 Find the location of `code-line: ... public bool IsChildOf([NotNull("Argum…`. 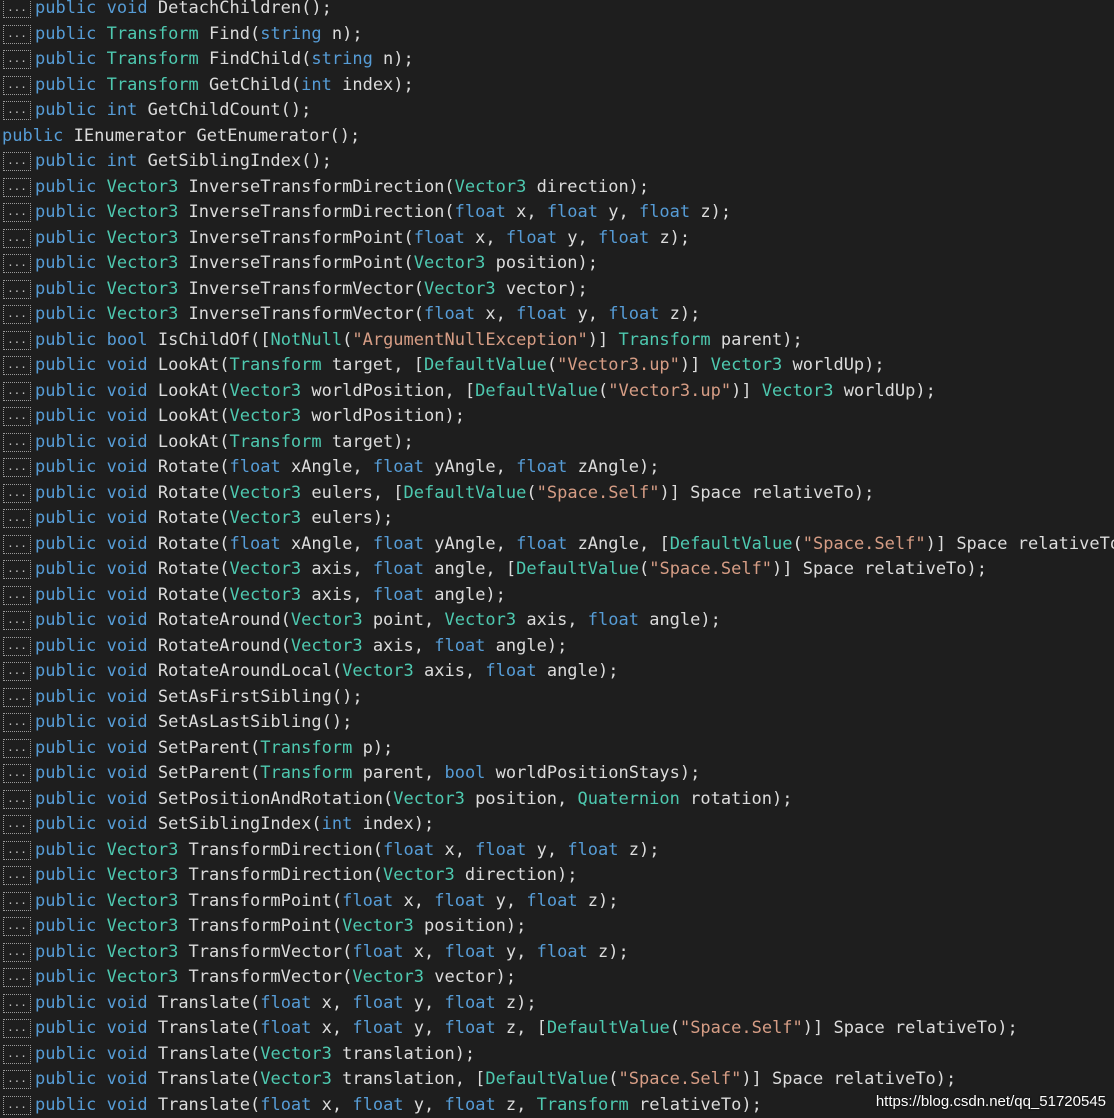

code-line: ... public bool IsChildOf([NotNull("Argum… is located at coordinates (557, 341).